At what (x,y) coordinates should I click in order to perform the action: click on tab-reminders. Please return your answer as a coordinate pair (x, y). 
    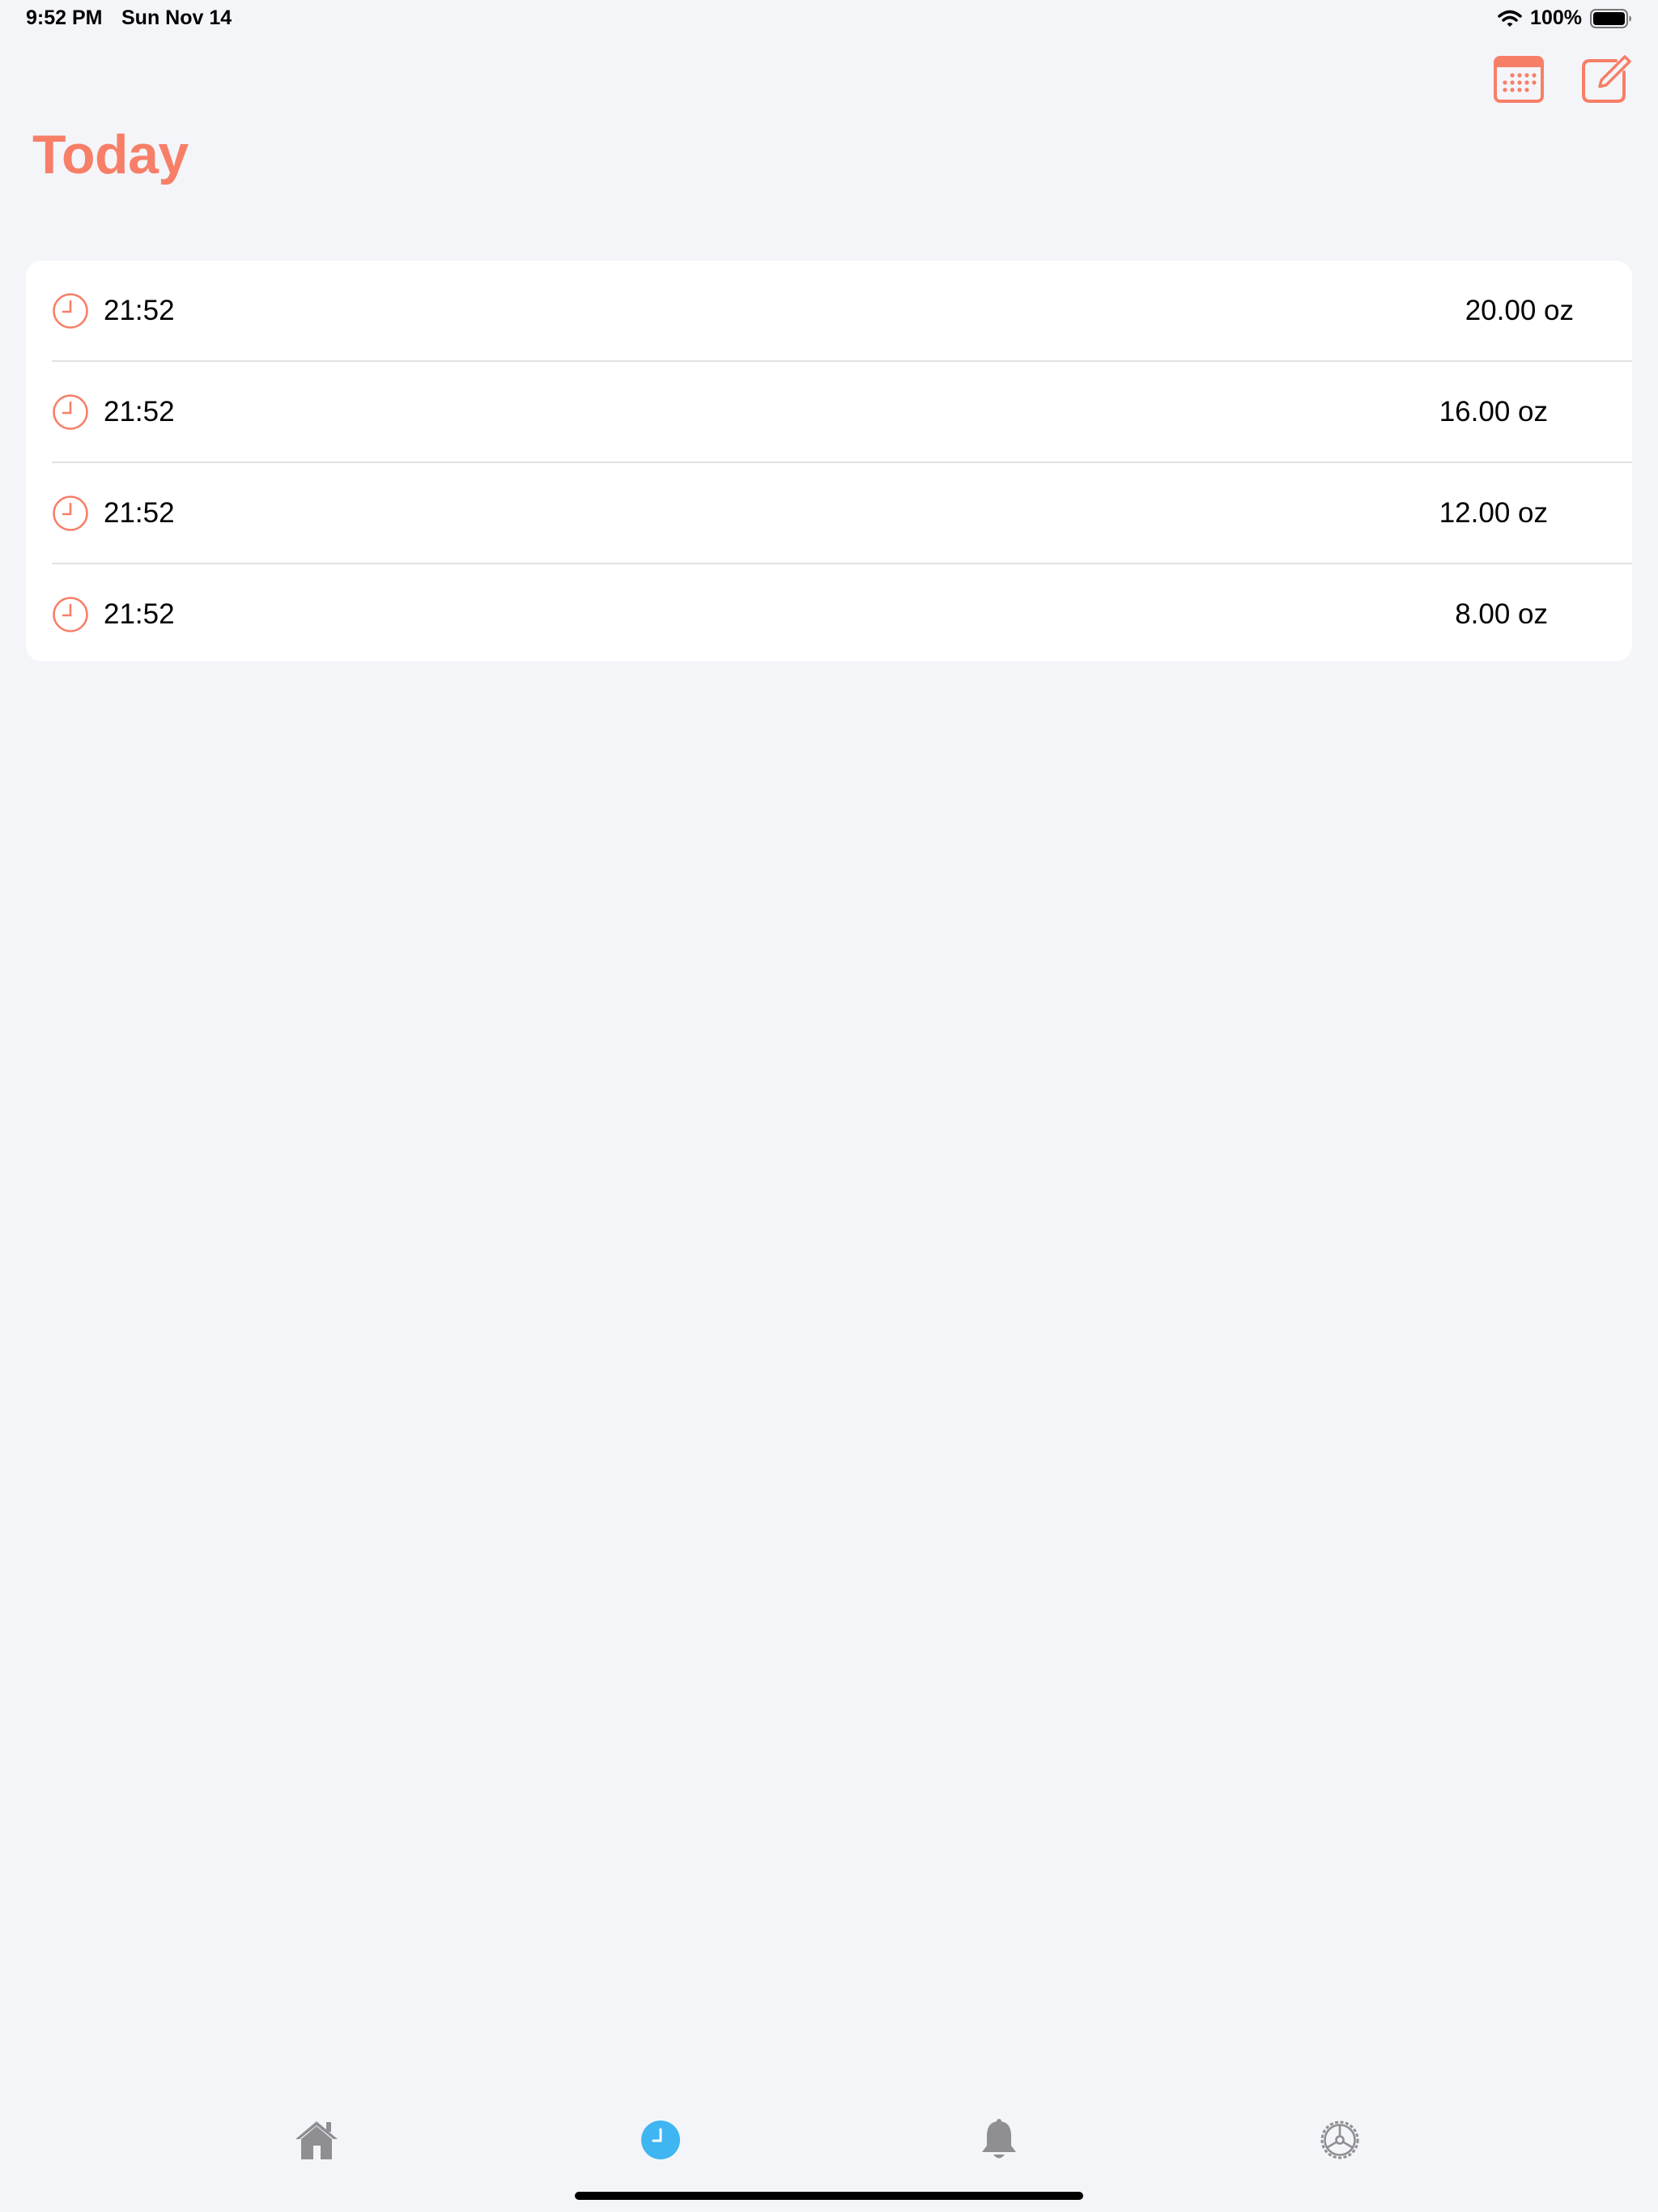
    Looking at the image, I should click on (999, 2140).